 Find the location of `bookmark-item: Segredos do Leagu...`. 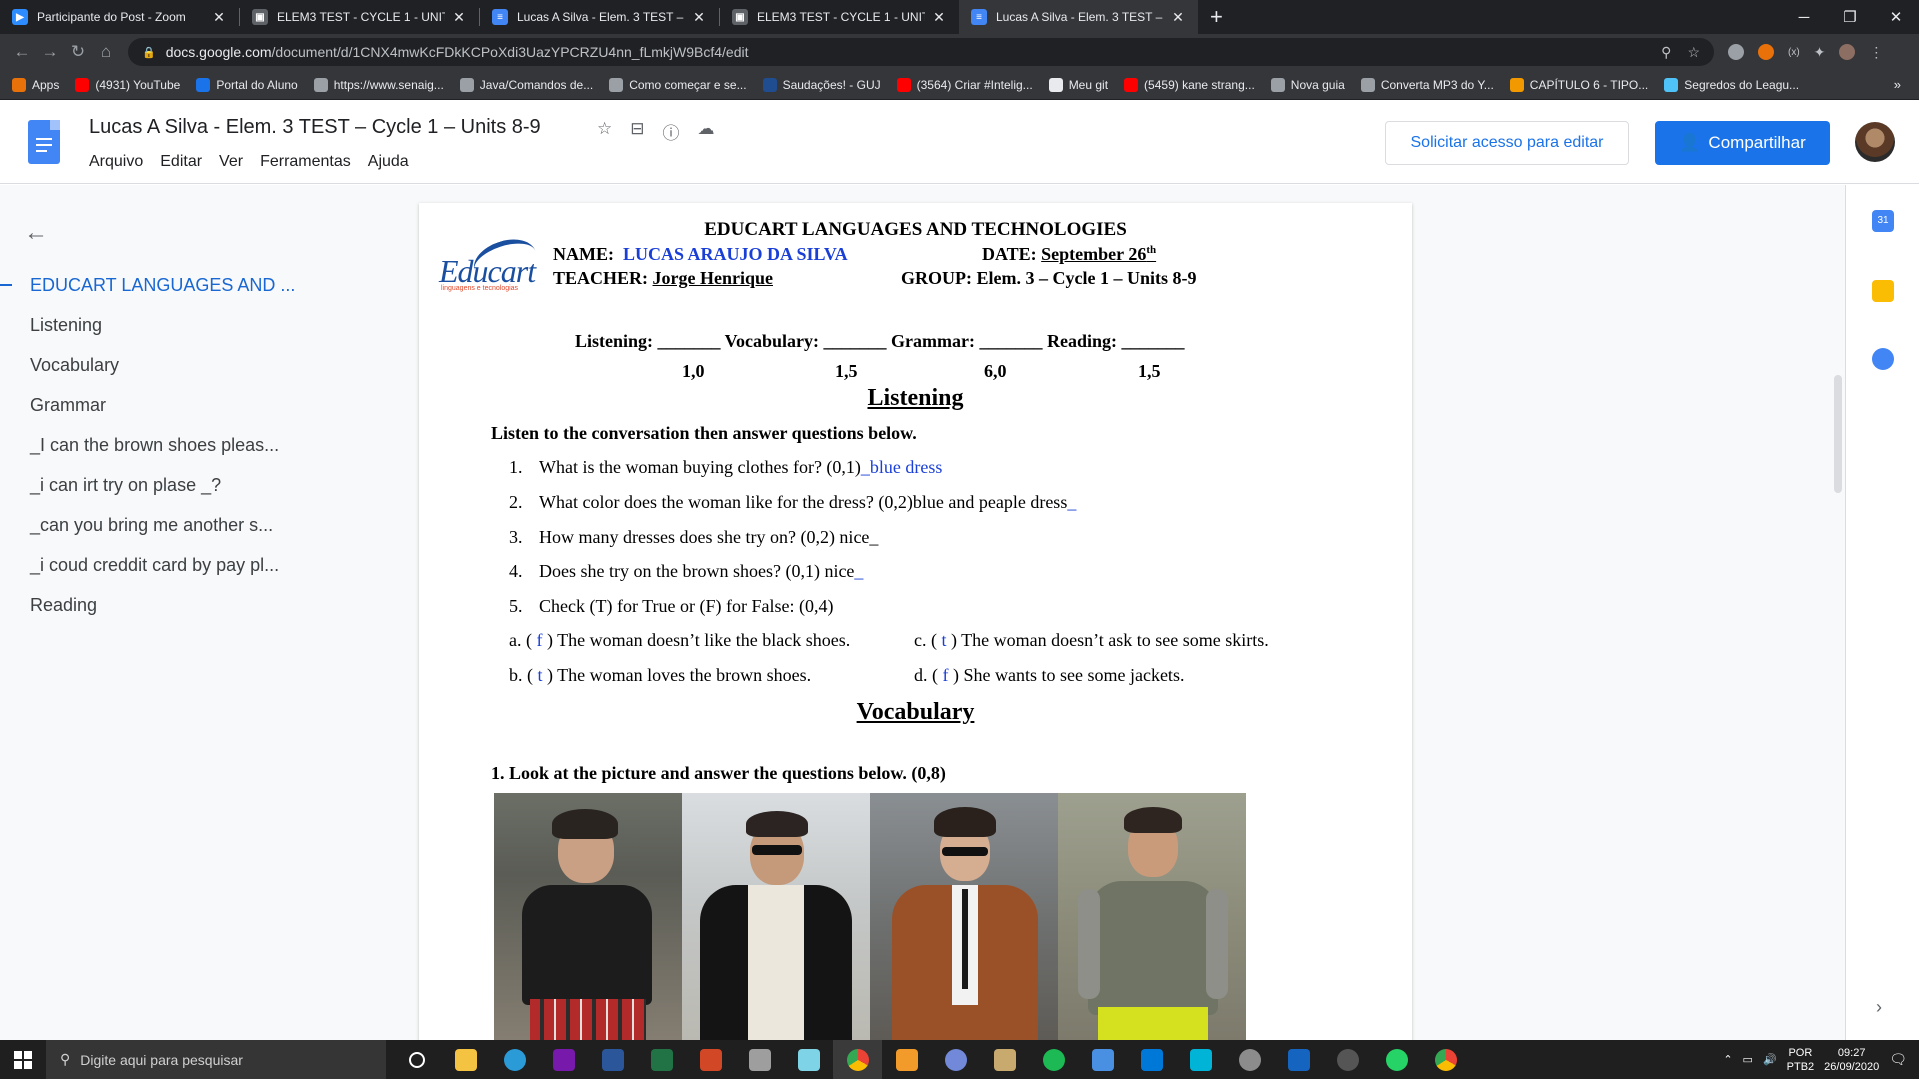

bookmark-item: Segredos do Leagu... is located at coordinates (1731, 84).